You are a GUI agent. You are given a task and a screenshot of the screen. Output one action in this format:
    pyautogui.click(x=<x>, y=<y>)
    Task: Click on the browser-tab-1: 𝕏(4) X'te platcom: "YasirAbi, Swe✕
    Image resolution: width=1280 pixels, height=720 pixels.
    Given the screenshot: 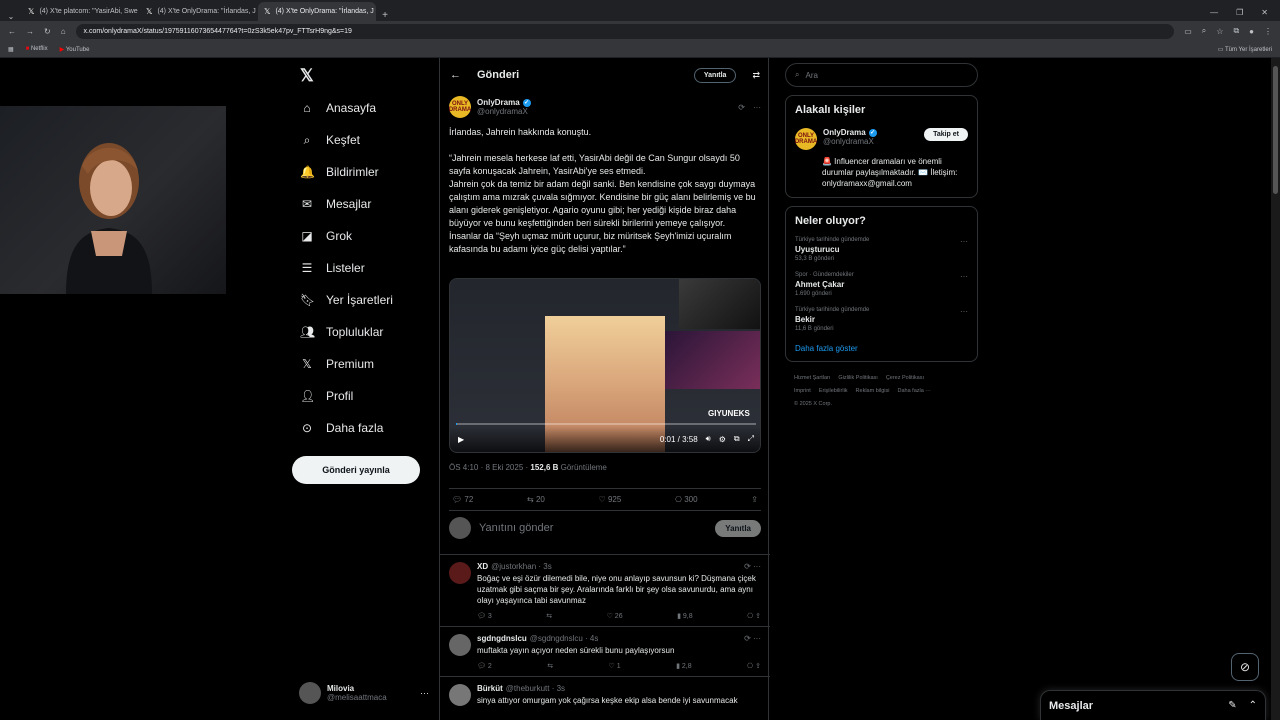 What is the action you would take?
    pyautogui.click(x=81, y=11)
    